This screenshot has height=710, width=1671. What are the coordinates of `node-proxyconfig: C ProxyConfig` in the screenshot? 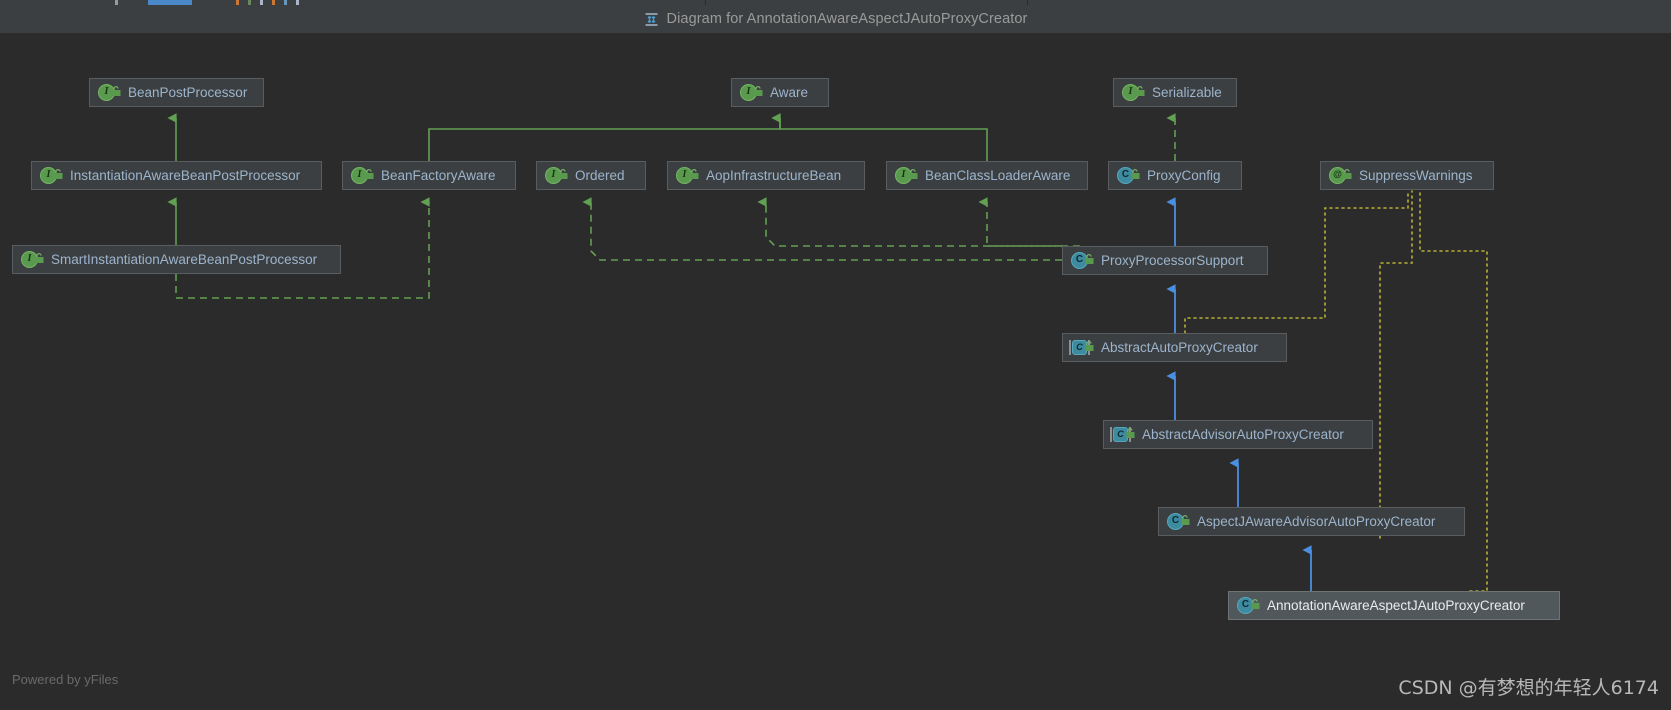 It's located at (1175, 175).